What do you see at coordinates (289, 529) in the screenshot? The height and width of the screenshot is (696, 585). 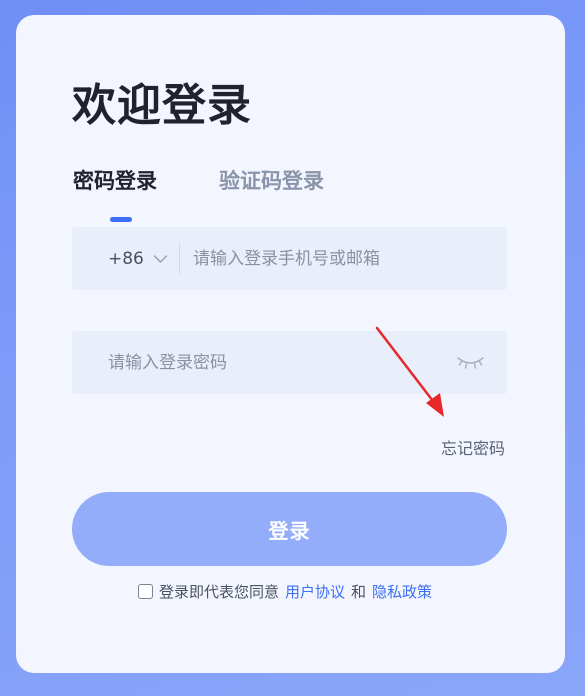 I see `login-button: 登录` at bounding box center [289, 529].